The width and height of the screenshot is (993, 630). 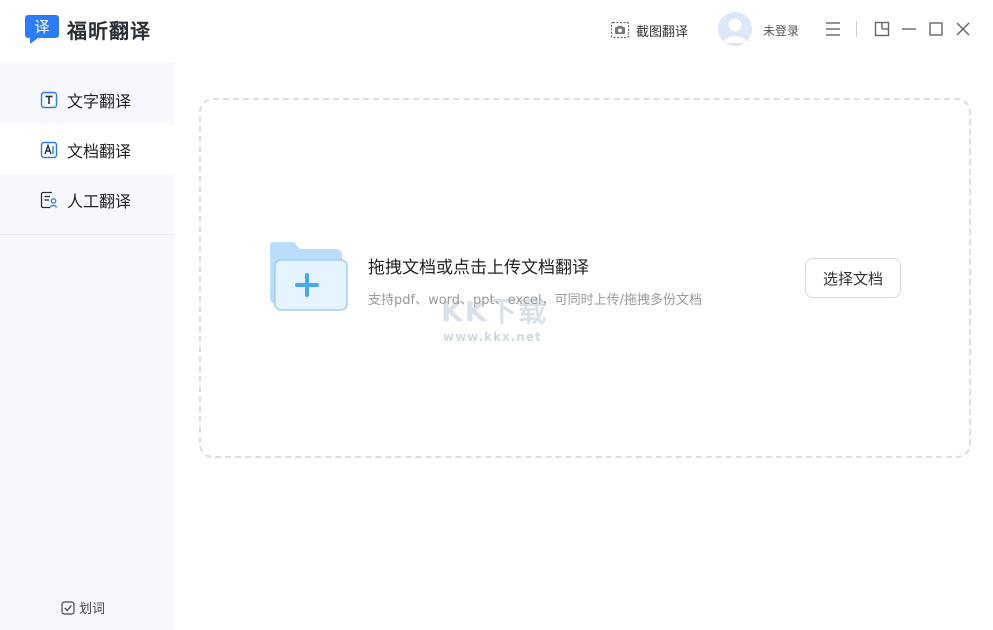 What do you see at coordinates (936, 29) in the screenshot?
I see `maximize-icon` at bounding box center [936, 29].